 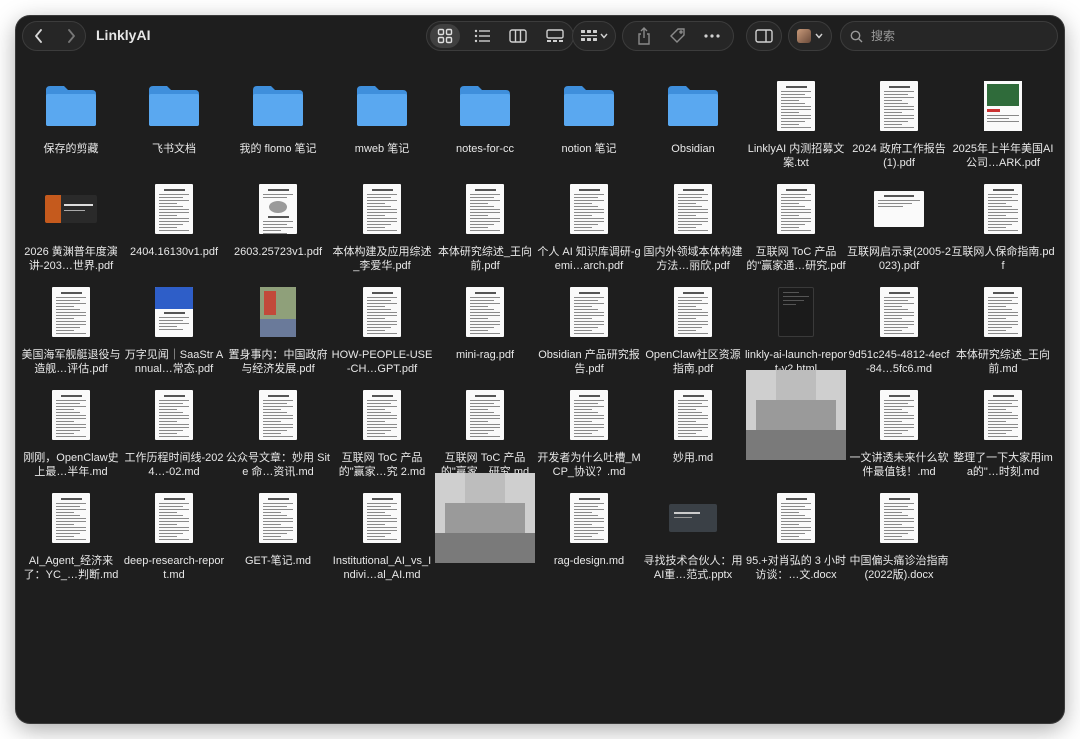 I want to click on file-item: 互联网 ToC 产品的"赢家…研究.md, so click(x=485, y=435).